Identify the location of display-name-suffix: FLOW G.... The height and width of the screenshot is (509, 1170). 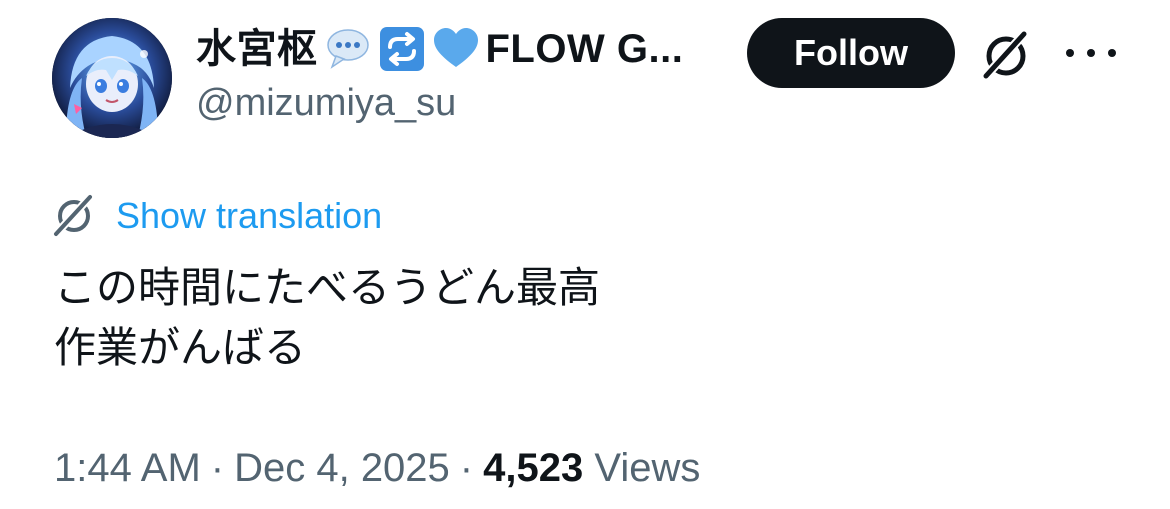
(584, 49).